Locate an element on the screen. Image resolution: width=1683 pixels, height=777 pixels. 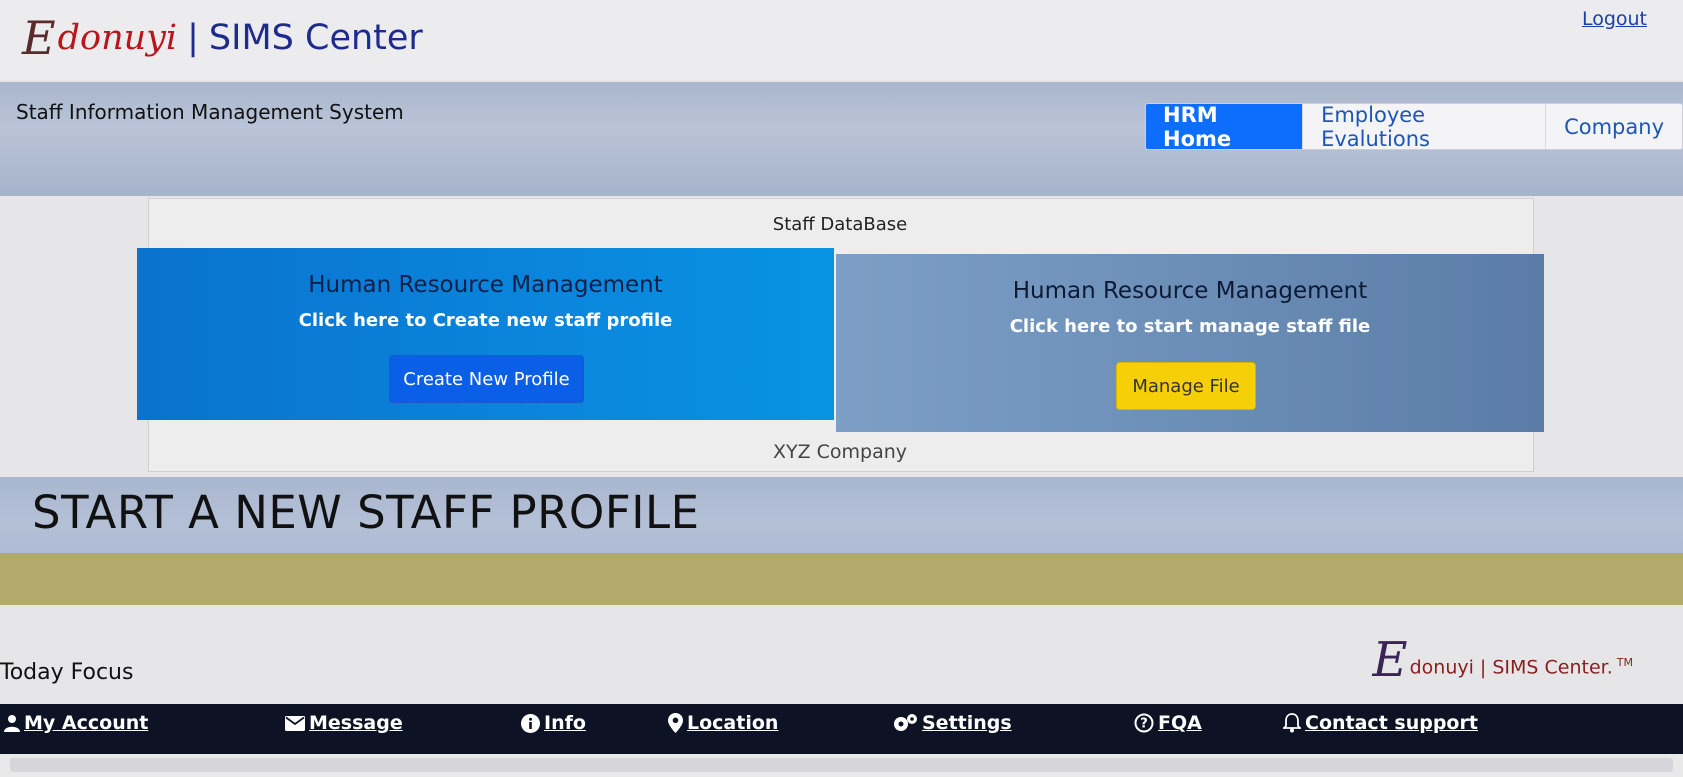
footer-link-location: Location is located at coordinates (723, 723).